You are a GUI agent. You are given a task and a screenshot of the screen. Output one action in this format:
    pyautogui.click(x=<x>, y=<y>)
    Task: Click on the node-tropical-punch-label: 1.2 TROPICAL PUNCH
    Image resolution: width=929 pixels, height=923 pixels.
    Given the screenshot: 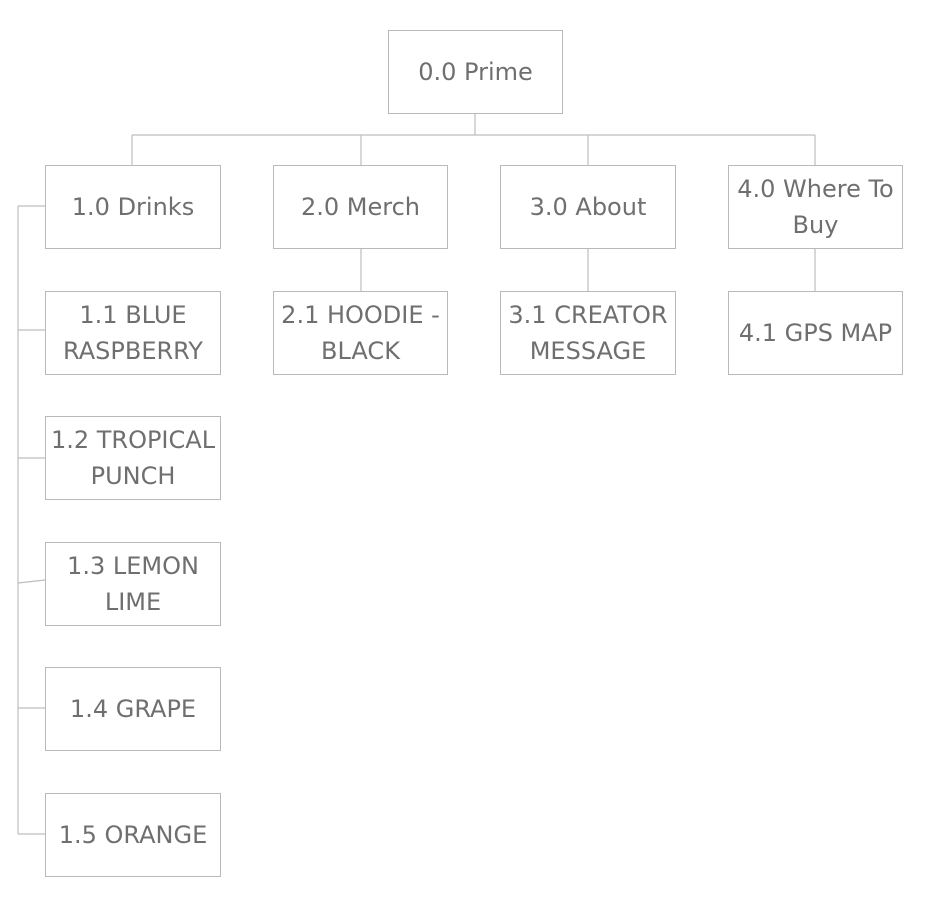 What is the action you would take?
    pyautogui.click(x=133, y=458)
    